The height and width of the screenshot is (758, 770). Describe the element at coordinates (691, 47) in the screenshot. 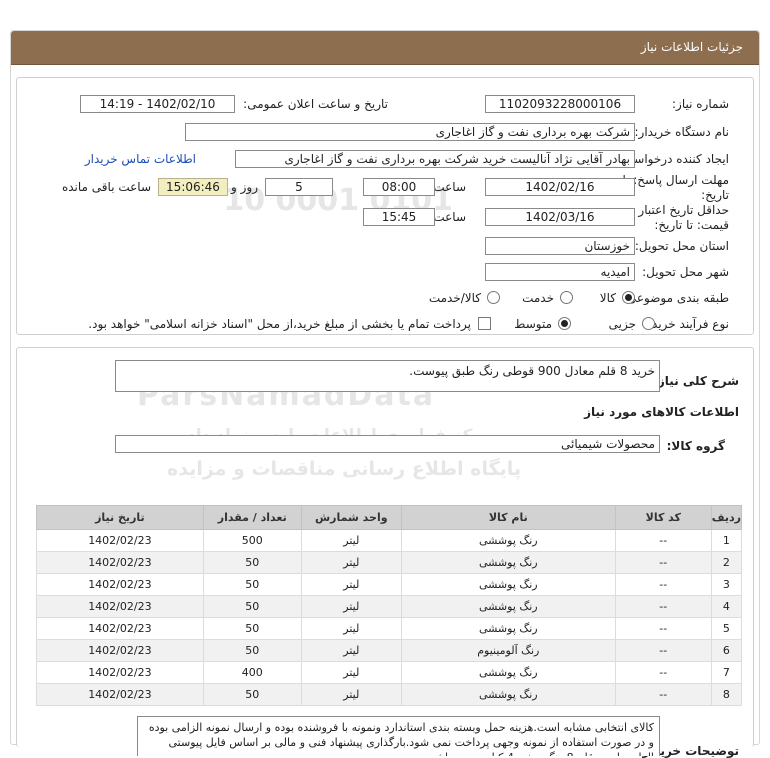

I see `page-title: جزئیات اطلاعات نیاز` at that location.